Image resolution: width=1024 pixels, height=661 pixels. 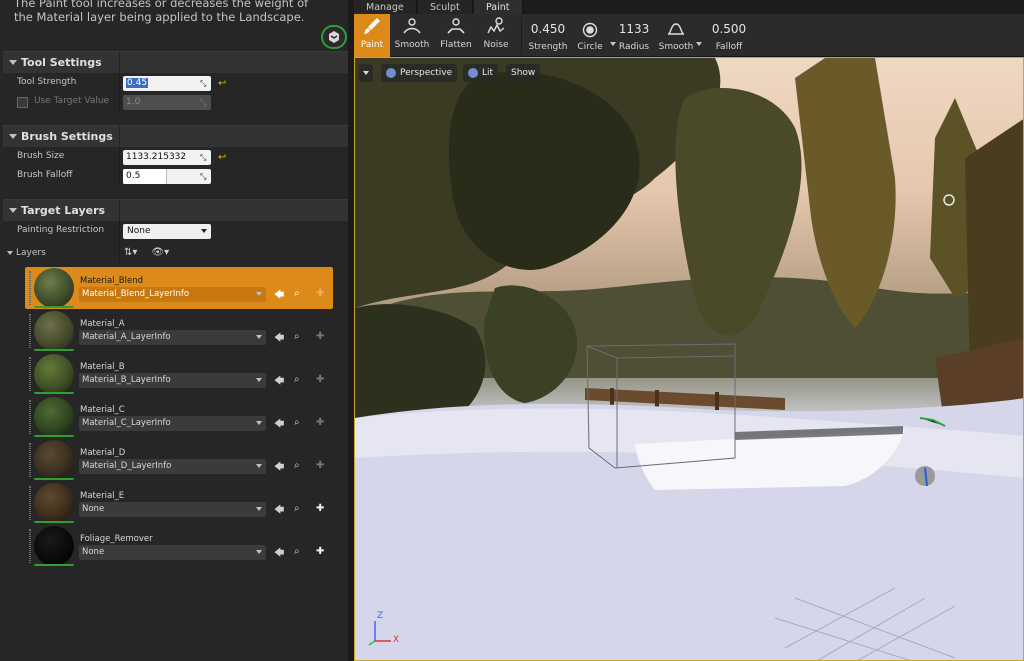 What do you see at coordinates (102, 410) in the screenshot?
I see `layer-name: Material_C` at bounding box center [102, 410].